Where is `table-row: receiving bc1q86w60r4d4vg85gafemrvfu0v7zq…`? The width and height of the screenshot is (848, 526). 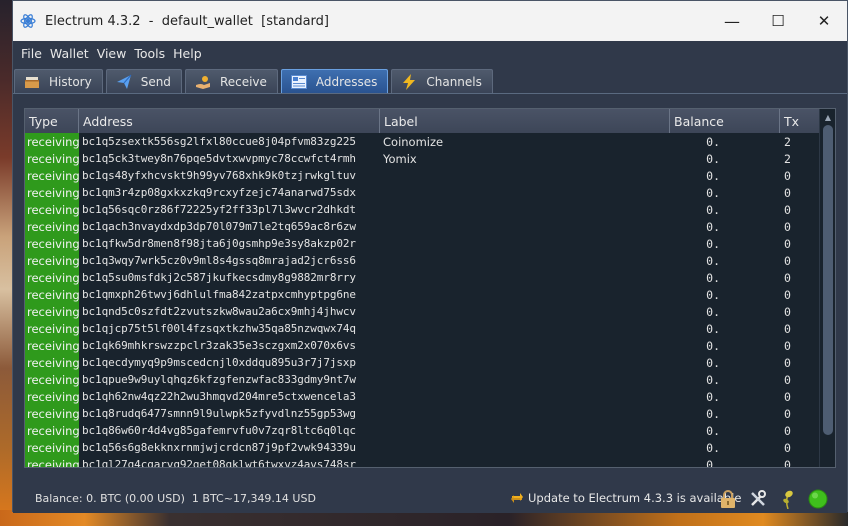
table-row: receiving bc1q86w60r4d4vg85gafemrvfu0v7zq… is located at coordinates (422, 430).